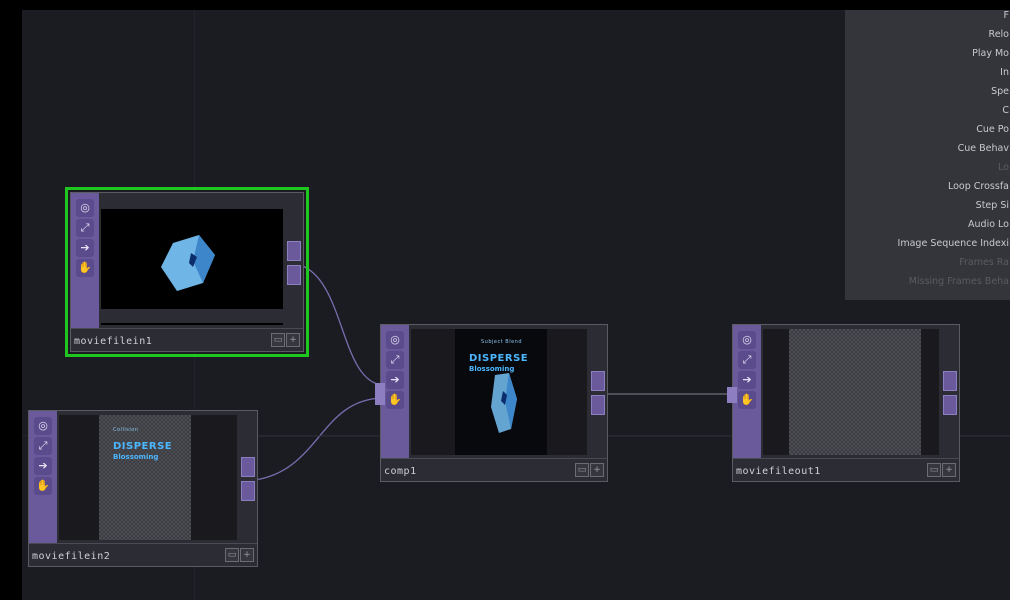  I want to click on param-label: C, so click(927, 114).